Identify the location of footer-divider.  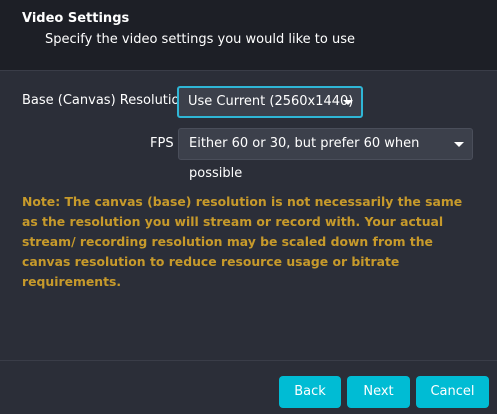
(248, 360).